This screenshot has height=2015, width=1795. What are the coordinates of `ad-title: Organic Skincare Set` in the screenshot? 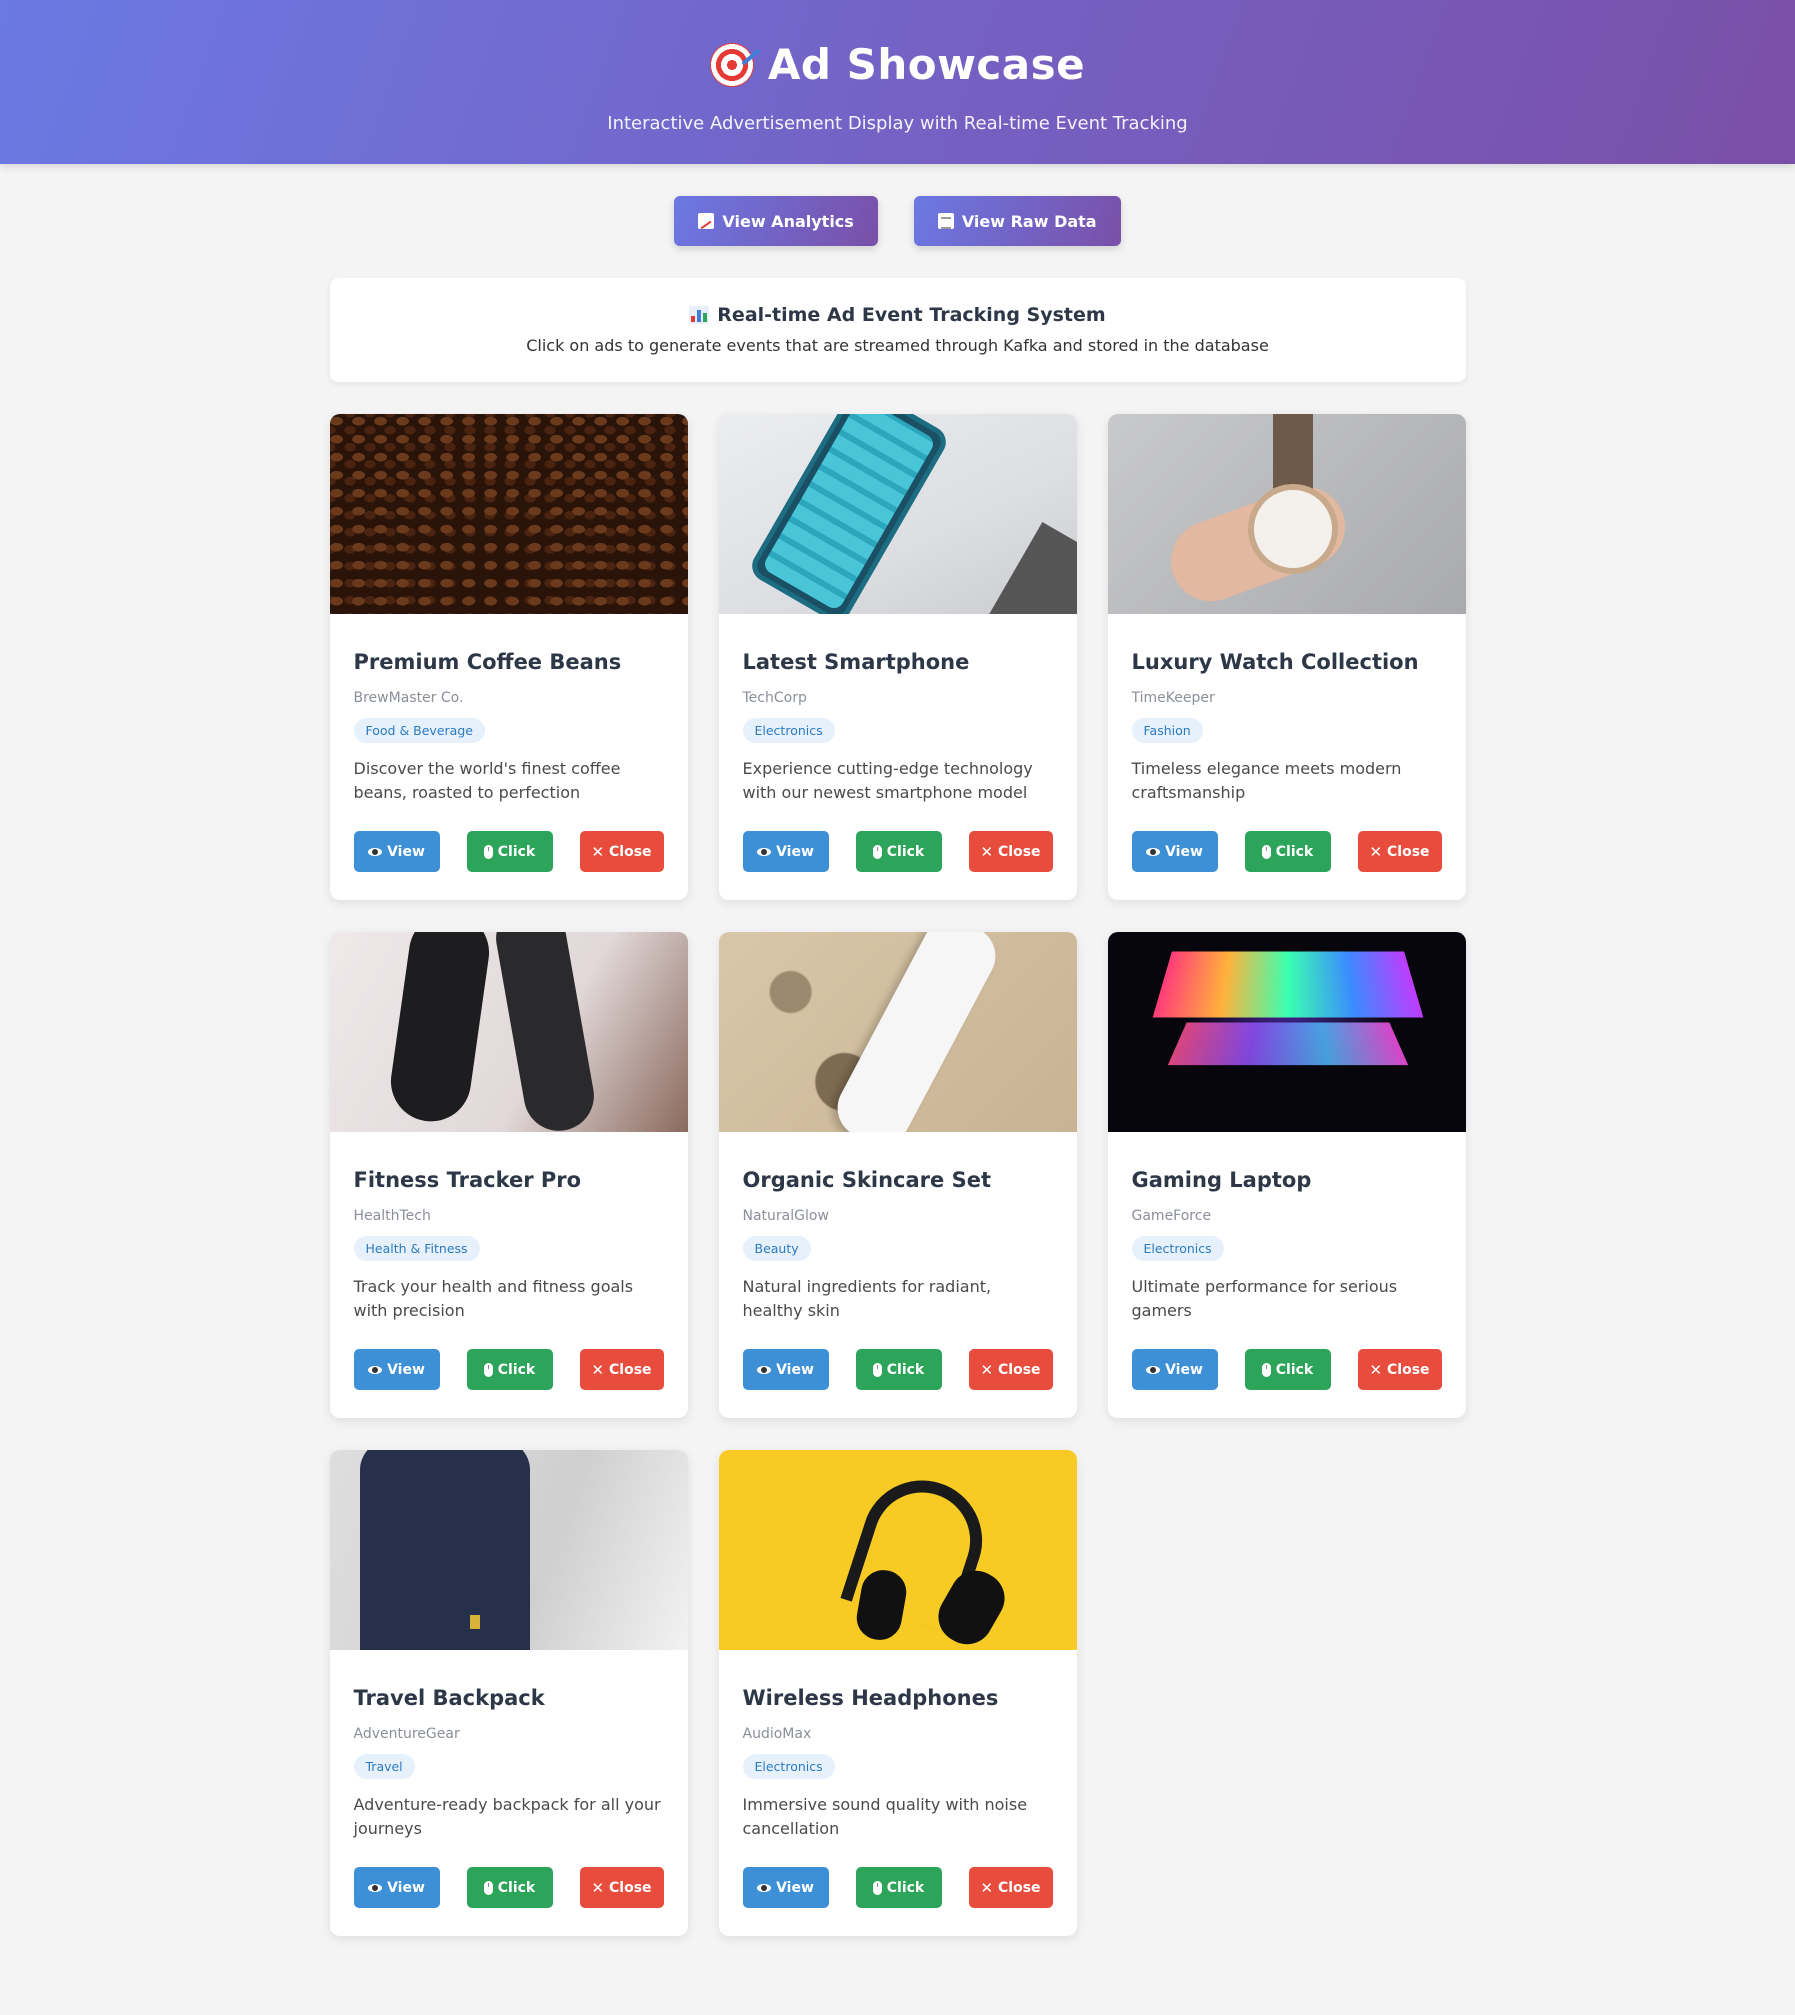 It's located at (867, 1180).